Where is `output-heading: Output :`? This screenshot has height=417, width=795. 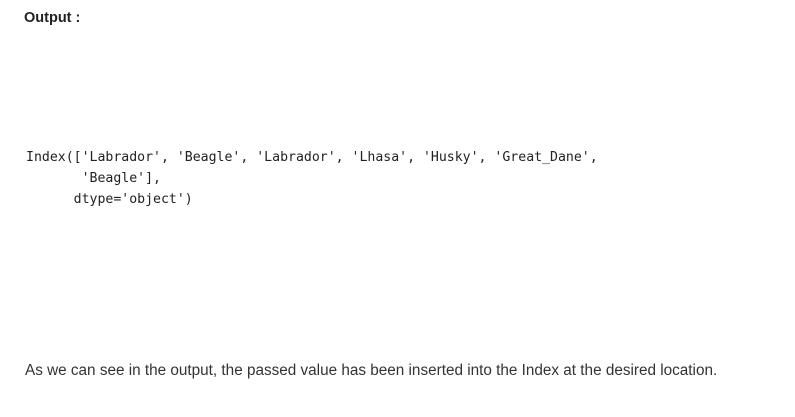
output-heading: Output : is located at coordinates (52, 18).